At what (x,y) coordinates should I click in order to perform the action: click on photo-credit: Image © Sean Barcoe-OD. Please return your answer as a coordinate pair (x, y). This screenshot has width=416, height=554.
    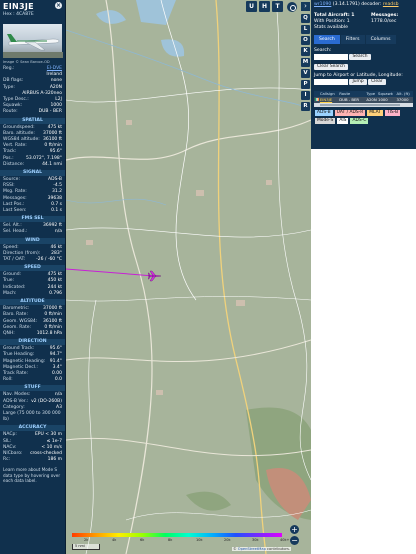
    Looking at the image, I should click on (26, 62).